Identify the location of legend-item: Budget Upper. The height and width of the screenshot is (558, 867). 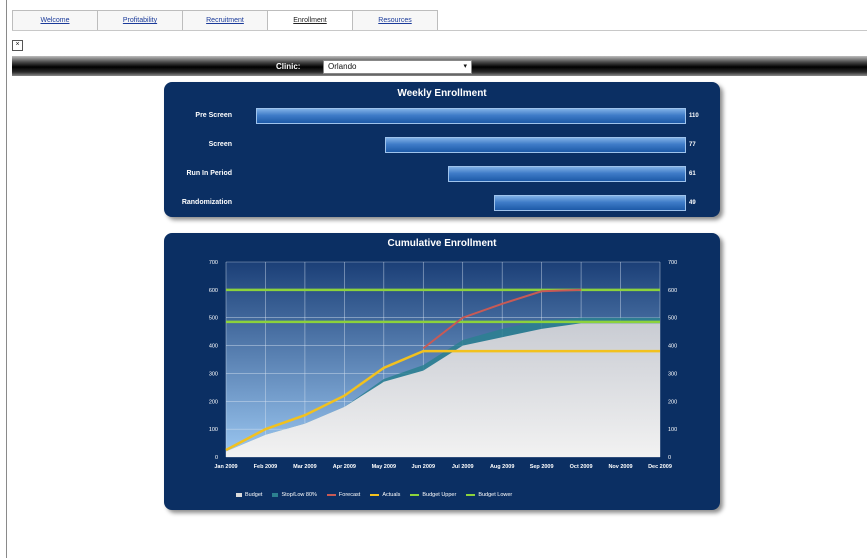
(433, 495).